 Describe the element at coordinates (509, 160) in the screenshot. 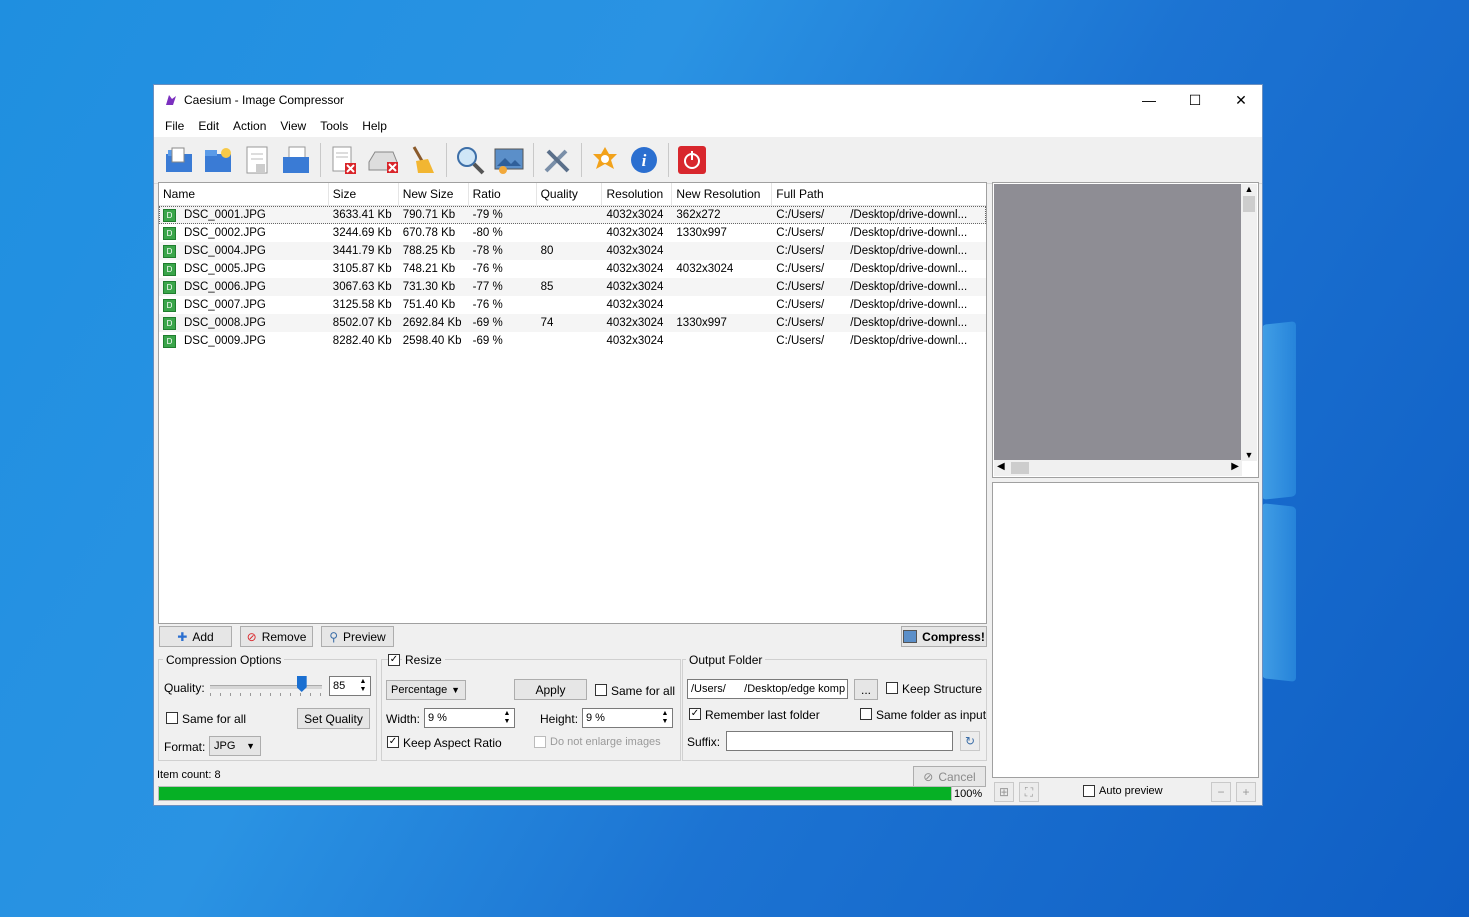

I see `preview-image-icon` at that location.